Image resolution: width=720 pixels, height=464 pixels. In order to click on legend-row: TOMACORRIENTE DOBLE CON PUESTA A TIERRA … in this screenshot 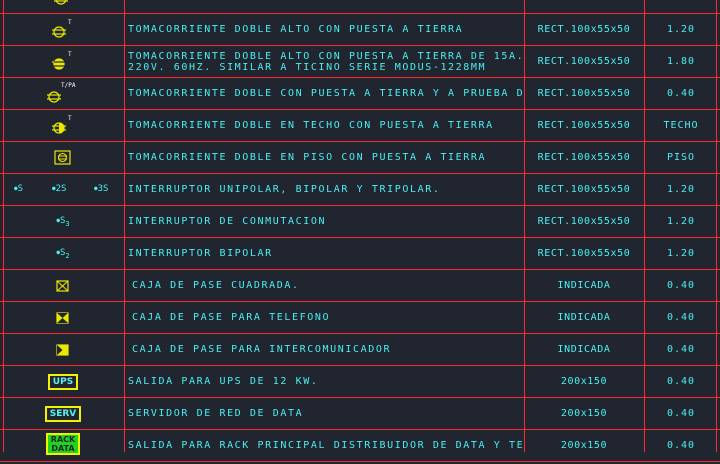, I will do `click(360, 7)`.